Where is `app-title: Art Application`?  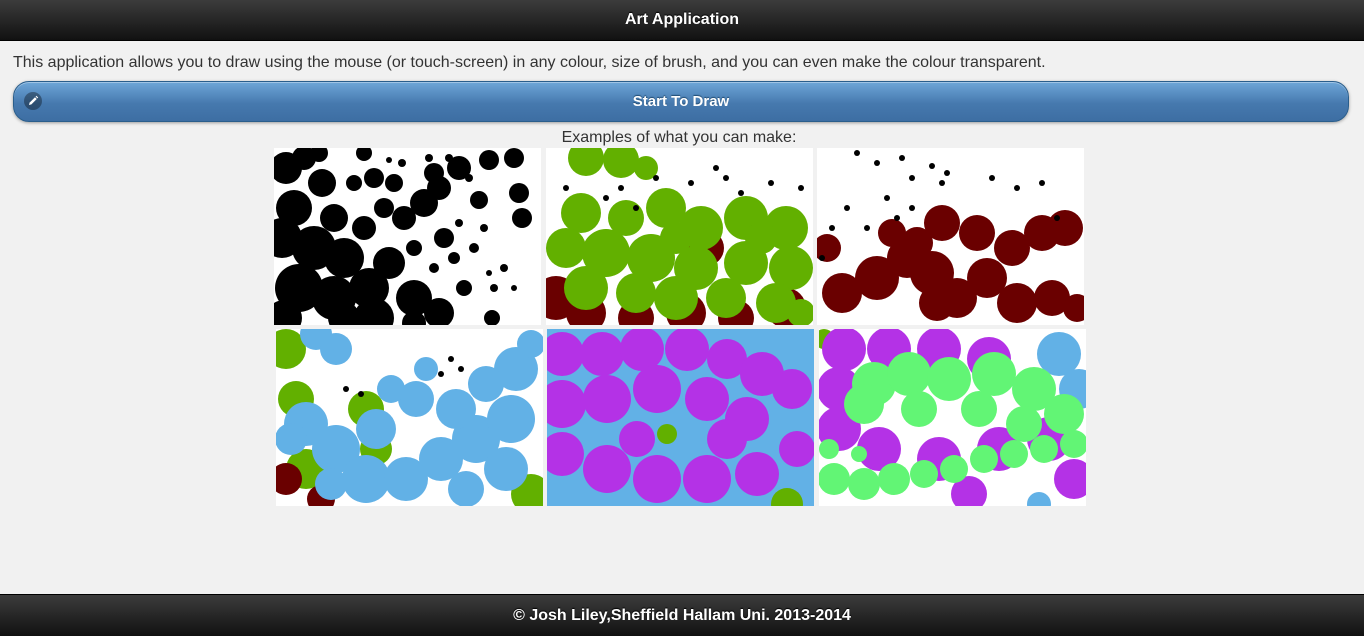
app-title: Art Application is located at coordinates (682, 19).